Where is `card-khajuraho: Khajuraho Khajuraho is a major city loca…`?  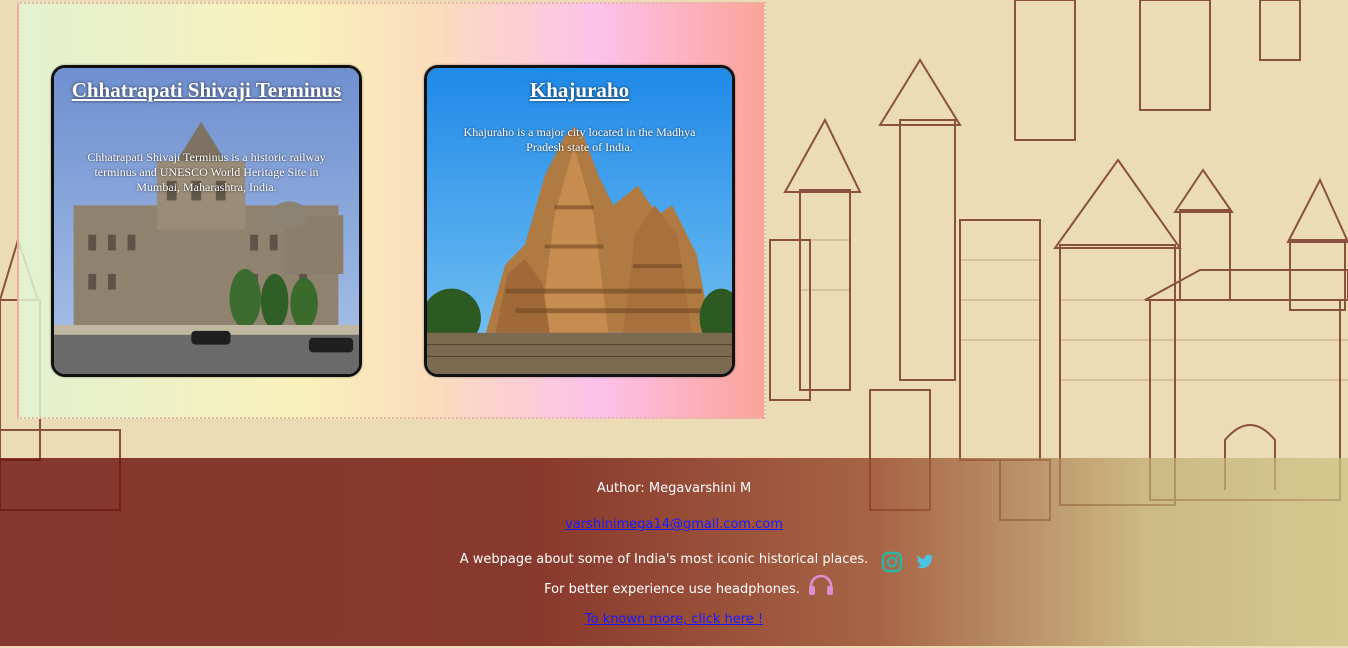
card-khajuraho: Khajuraho Khajuraho is a major city loca… is located at coordinates (579, 221).